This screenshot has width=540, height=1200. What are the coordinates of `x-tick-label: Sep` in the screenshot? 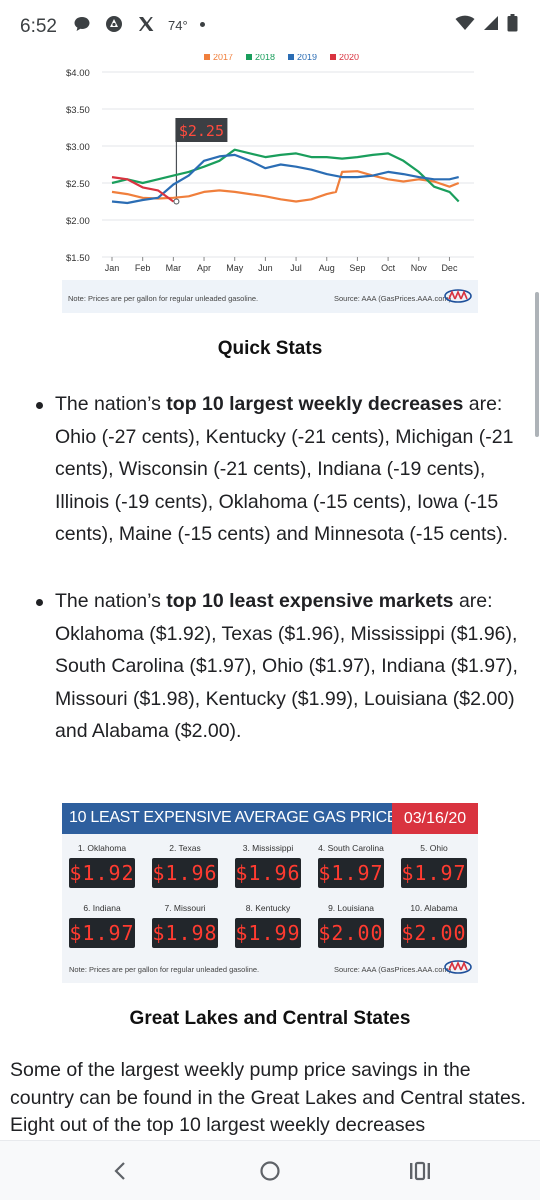 It's located at (357, 268).